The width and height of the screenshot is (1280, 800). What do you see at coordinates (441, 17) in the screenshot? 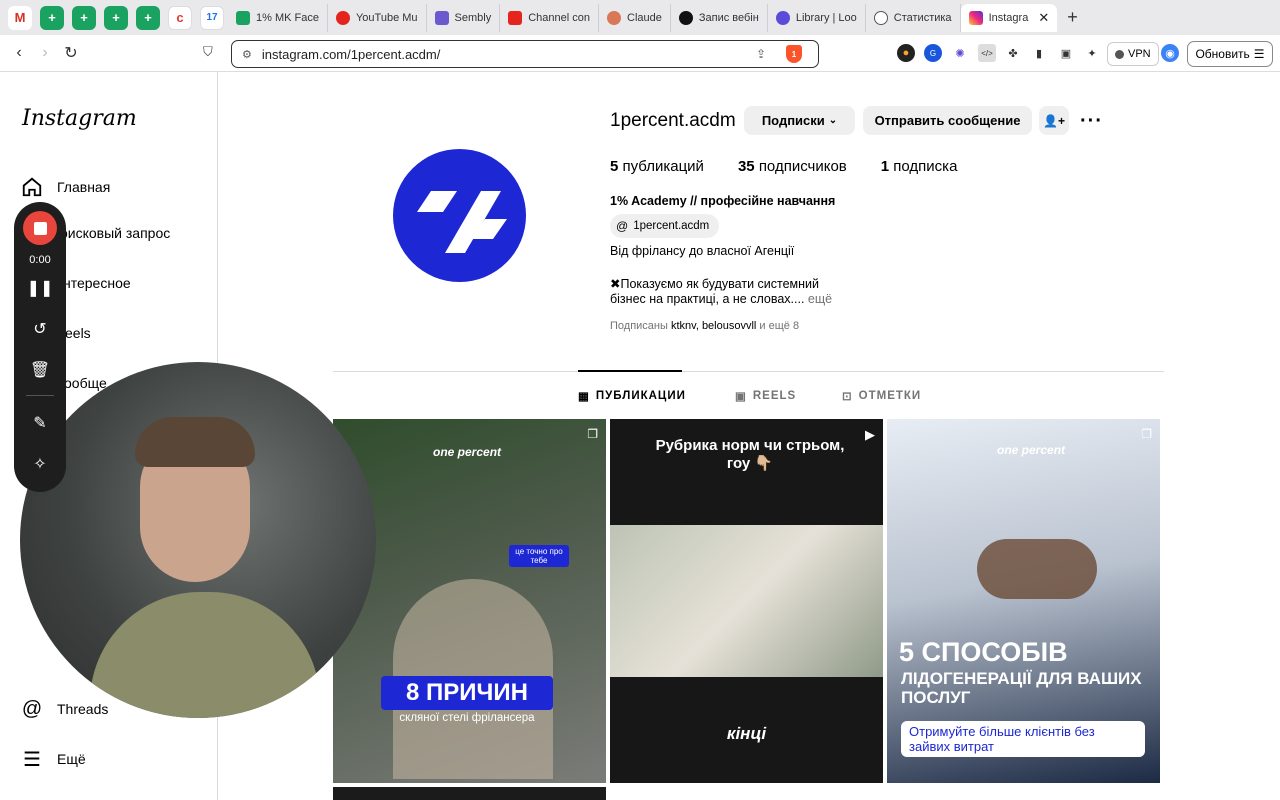
I see `sembly-icon` at bounding box center [441, 17].